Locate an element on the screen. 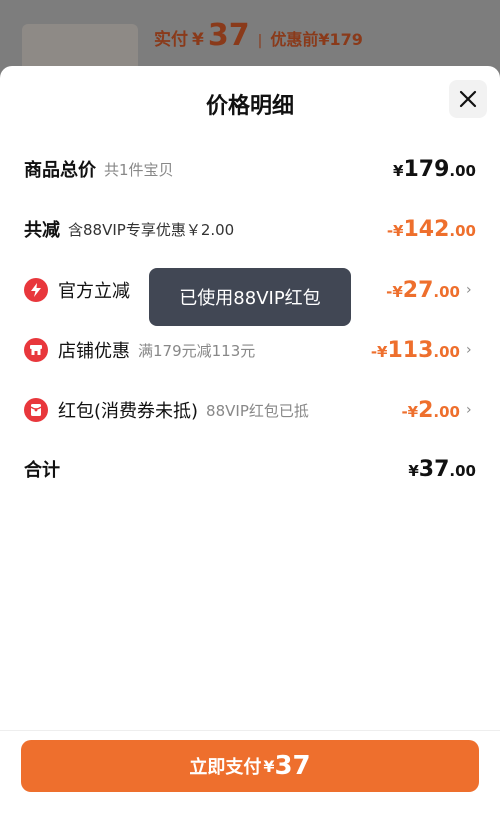 This screenshot has height=813, width=500. row-red-packet: 红包(消费券未抵) 88VIP红包已抵 - ¥ 2 .00 › is located at coordinates (250, 410).